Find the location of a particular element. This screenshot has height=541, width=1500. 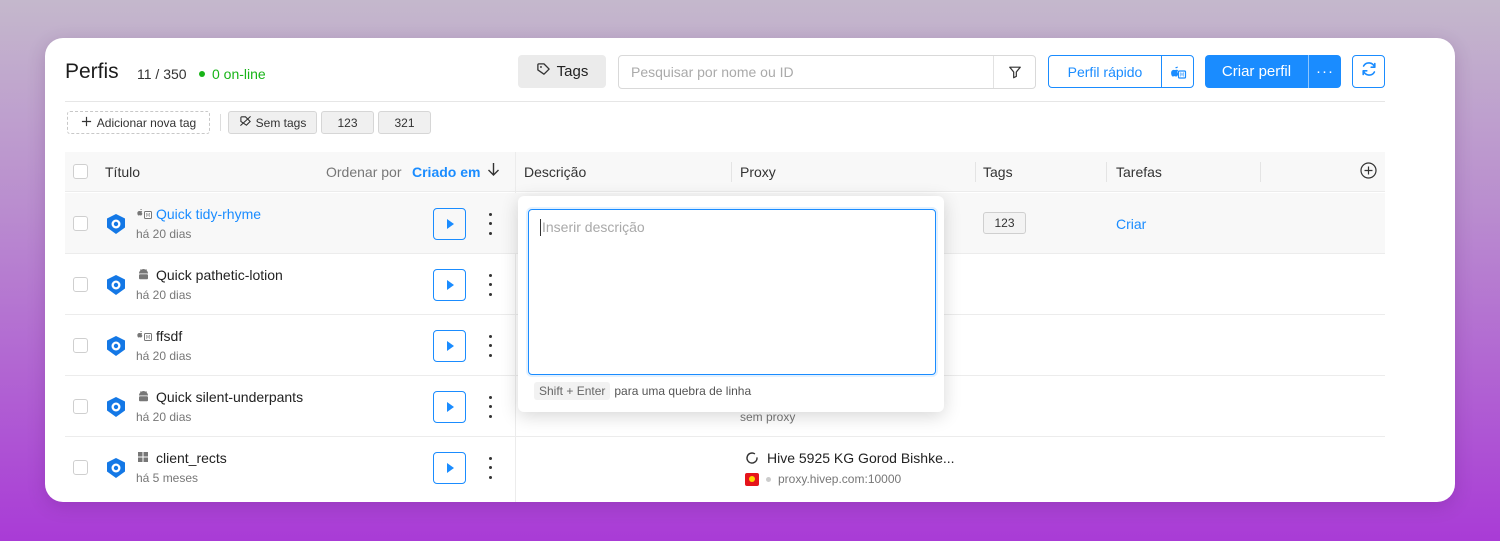

online-label: 0 on-line is located at coordinates (239, 74).